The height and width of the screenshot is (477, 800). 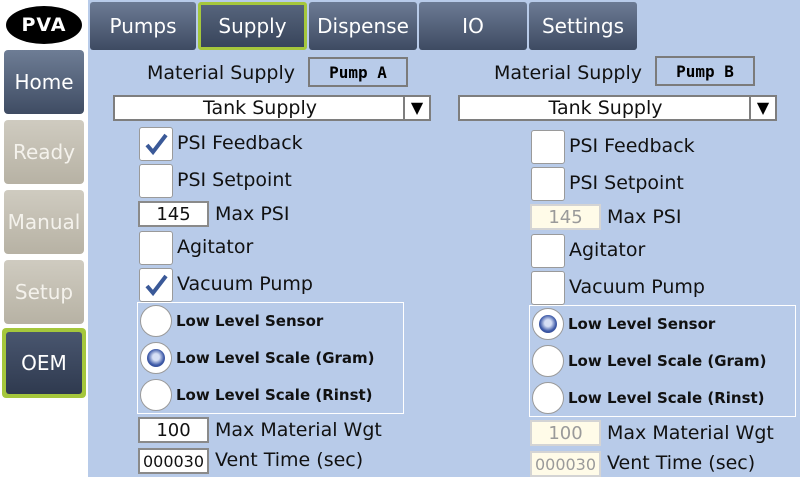 I want to click on nav-manual-button: Manual, so click(x=44, y=222).